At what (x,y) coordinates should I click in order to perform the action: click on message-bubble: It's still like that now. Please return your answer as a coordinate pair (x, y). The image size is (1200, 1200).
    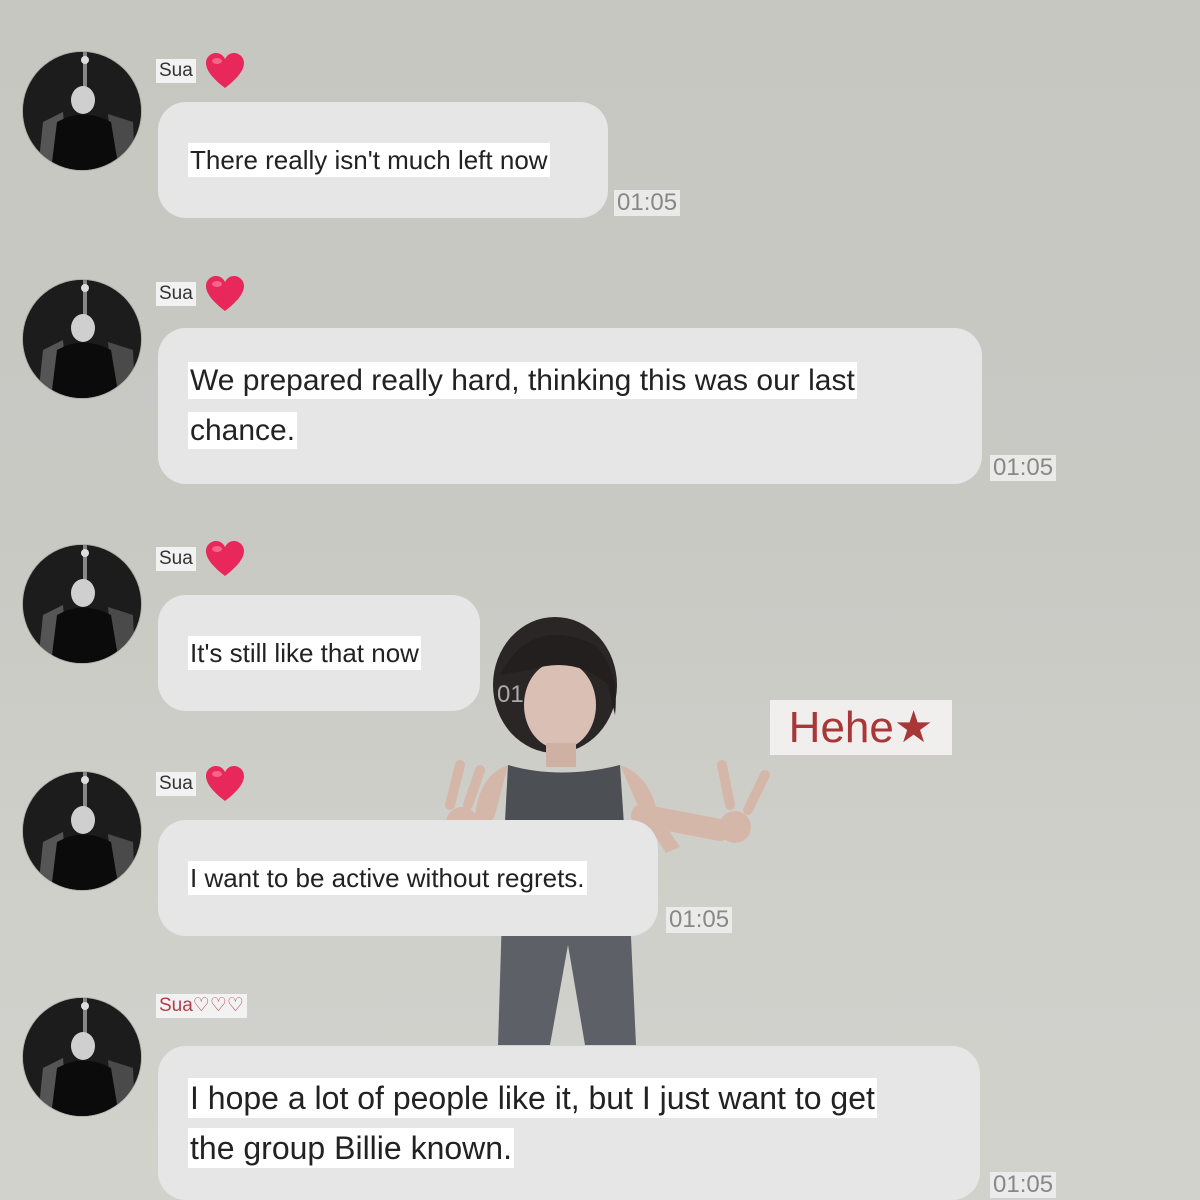
    Looking at the image, I should click on (319, 653).